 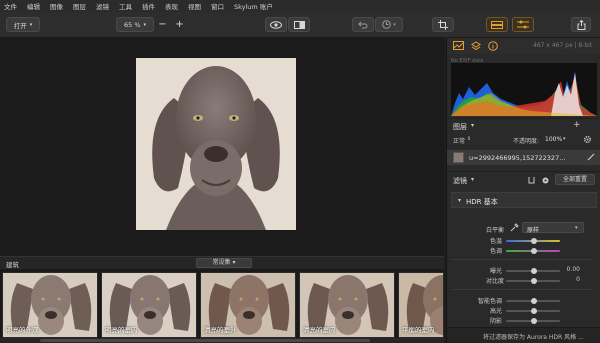 What do you see at coordinates (459, 140) in the screenshot?
I see `blend-mode-select: 正常` at bounding box center [459, 140].